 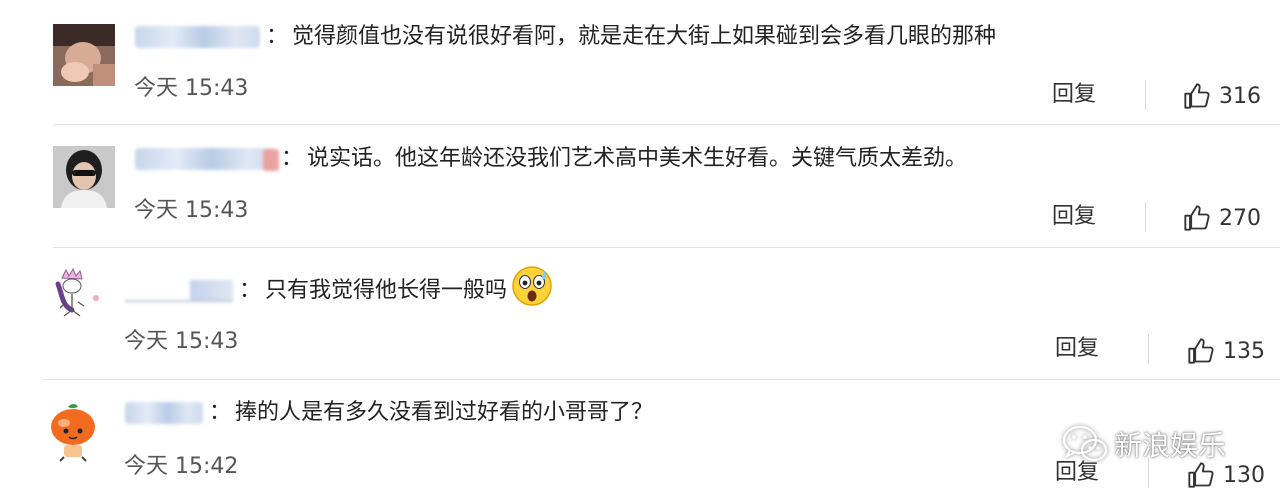 What do you see at coordinates (444, 412) in the screenshot?
I see `comment-text: 捧的人是有多久没看到过好看的小哥哥了？` at bounding box center [444, 412].